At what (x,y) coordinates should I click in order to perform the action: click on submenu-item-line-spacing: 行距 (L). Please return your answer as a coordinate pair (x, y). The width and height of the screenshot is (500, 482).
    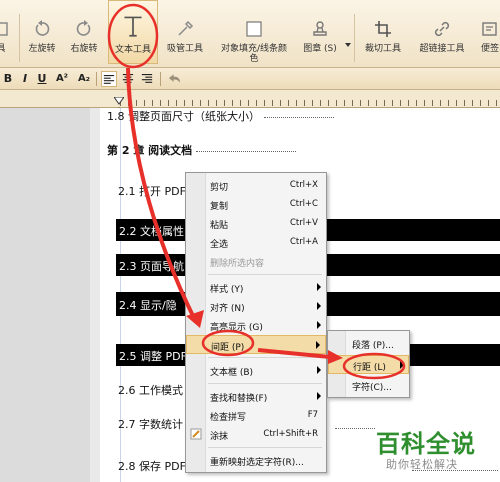
    Looking at the image, I should click on (368, 364).